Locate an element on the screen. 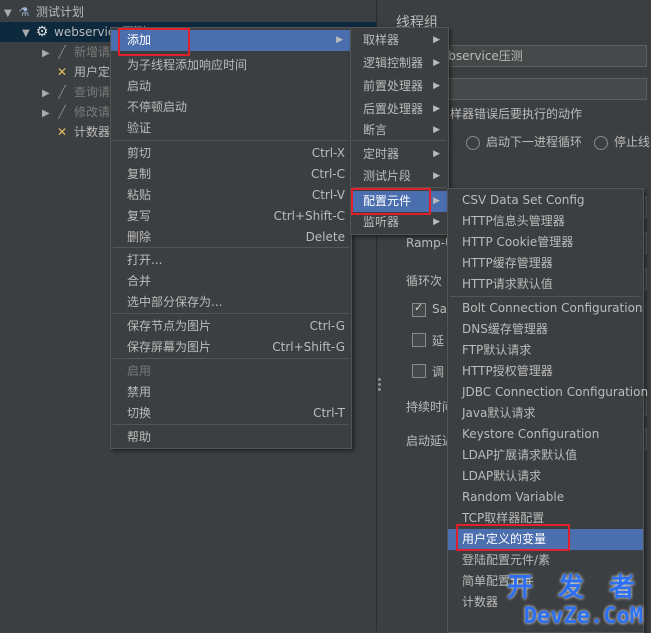 The image size is (651, 633). config-element-item: Keystore Configuration is located at coordinates (545, 434).